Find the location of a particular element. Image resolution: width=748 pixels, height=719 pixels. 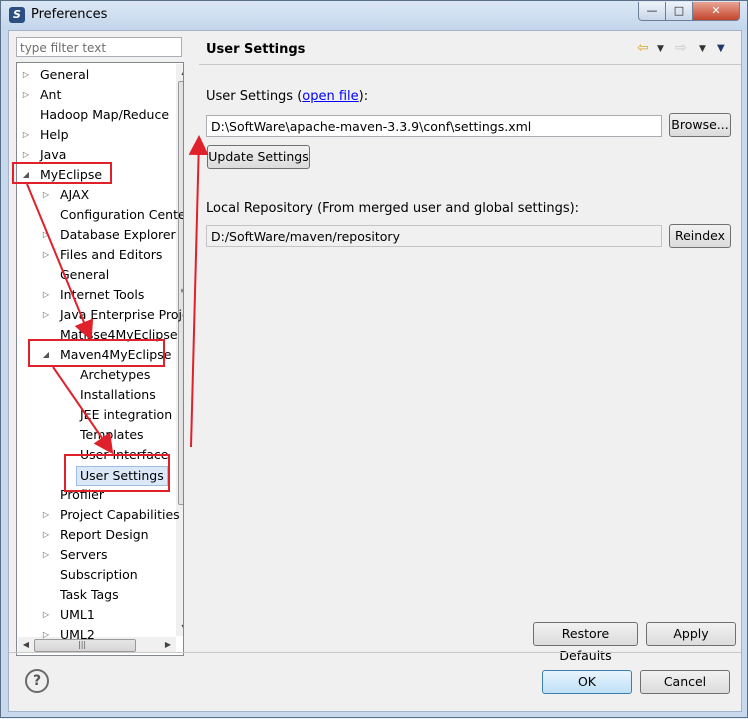

annotation-arrows is located at coordinates (117, 295).